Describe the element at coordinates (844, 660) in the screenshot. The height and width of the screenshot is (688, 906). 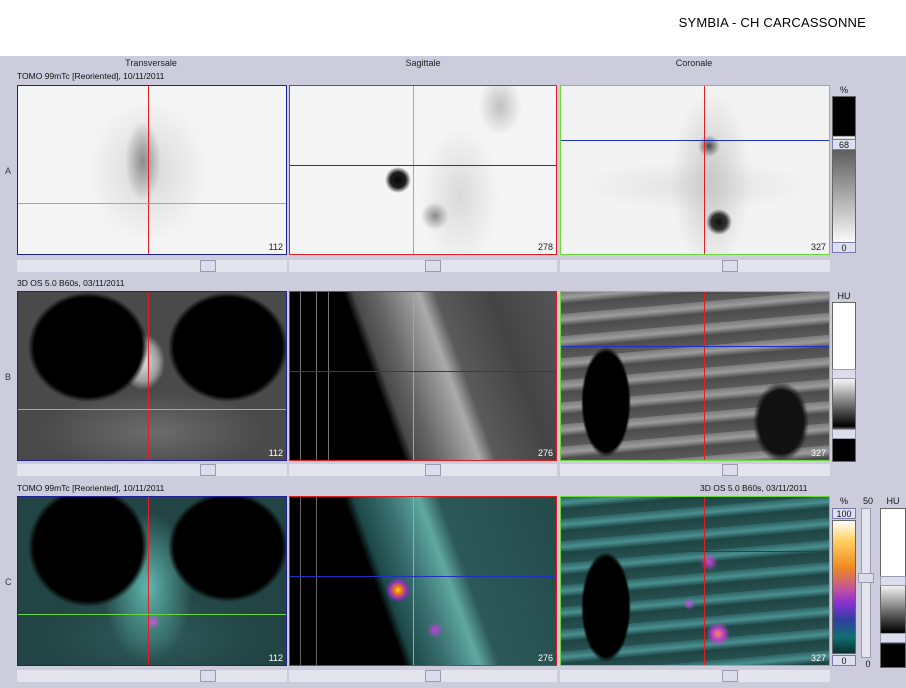
I see `colorbar-min-c: 0` at that location.